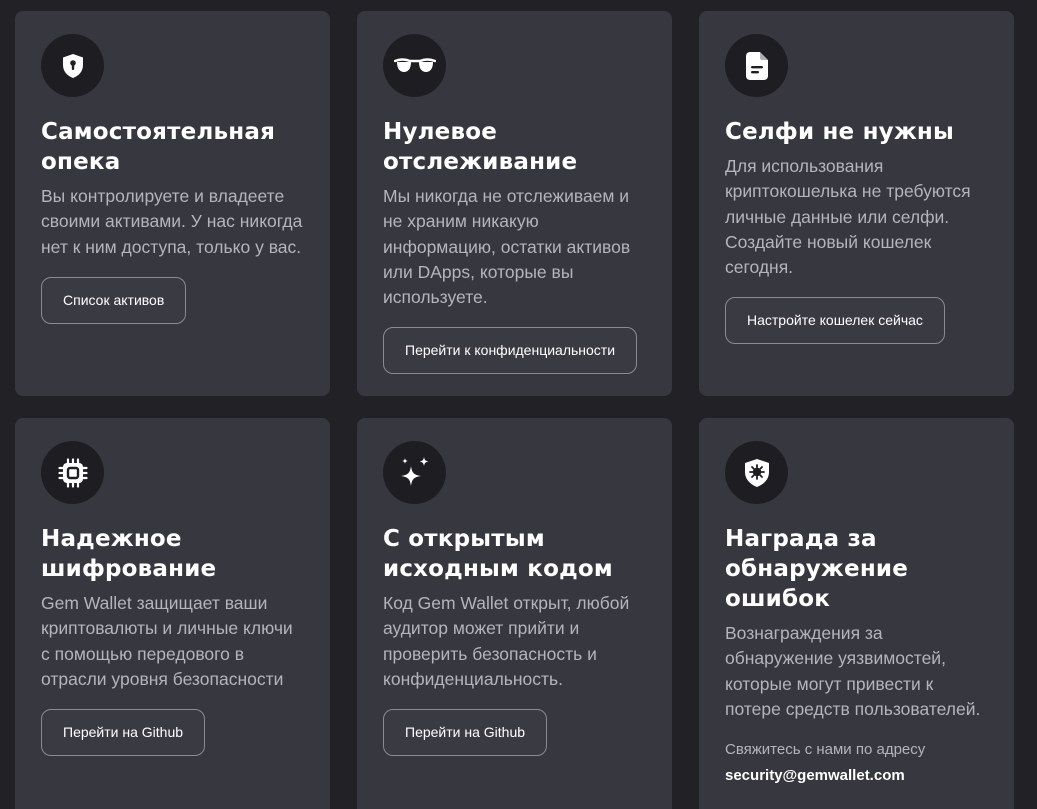  Describe the element at coordinates (825, 750) in the screenshot. I see `contact-label: Свяжитесь с нами по адресу` at that location.